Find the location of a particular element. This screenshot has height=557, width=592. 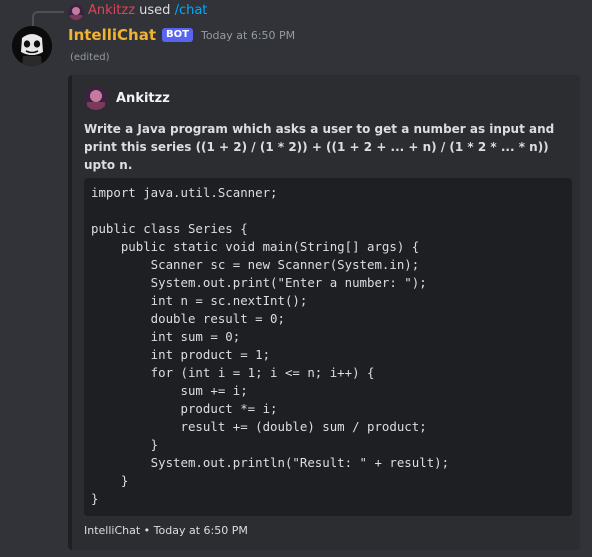

reply-command: /chat is located at coordinates (191, 10).